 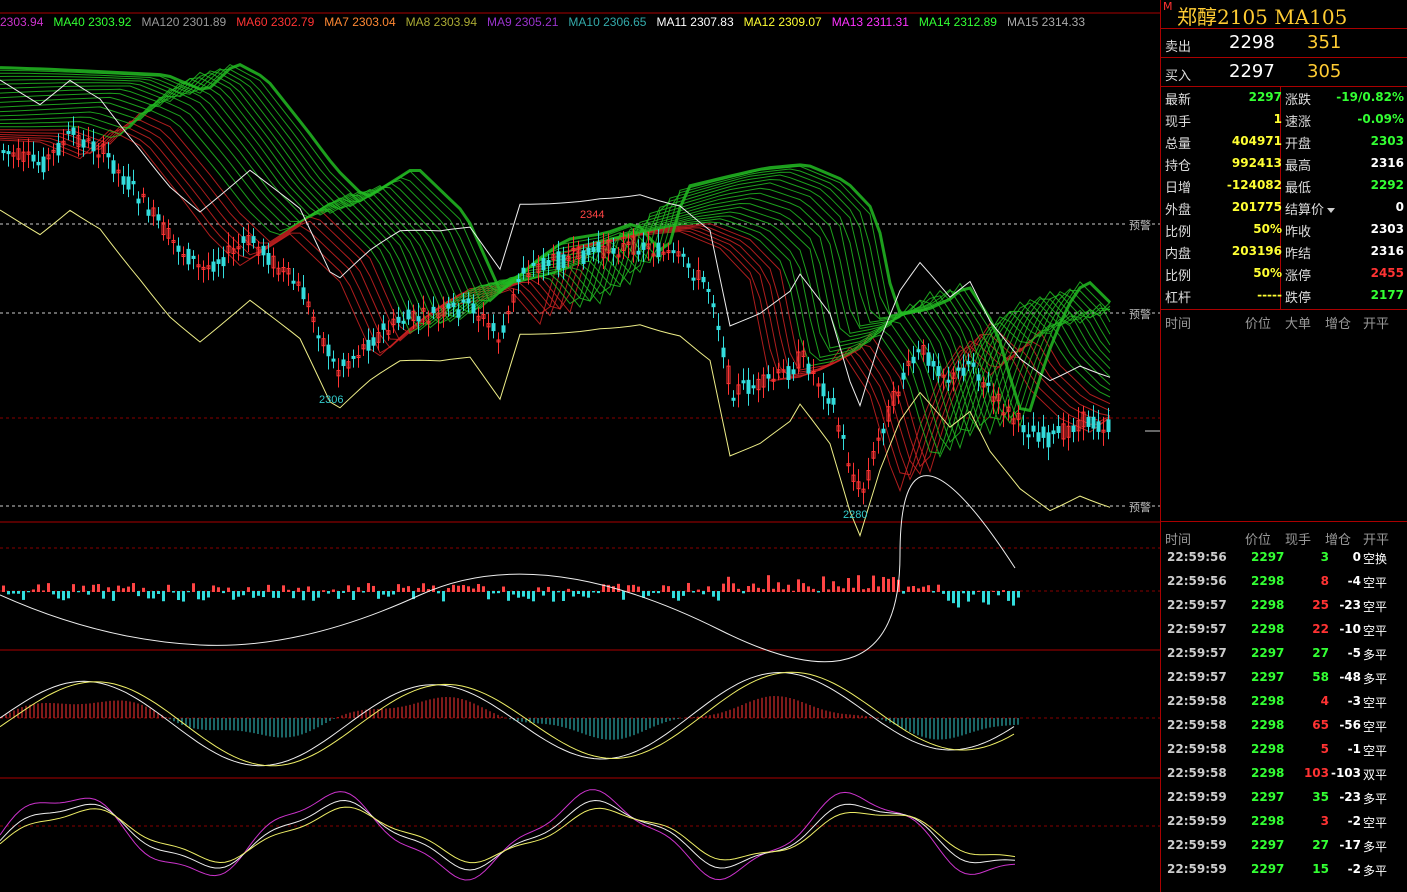 What do you see at coordinates (1320, 653) in the screenshot?
I see `tick-vol: 27` at bounding box center [1320, 653].